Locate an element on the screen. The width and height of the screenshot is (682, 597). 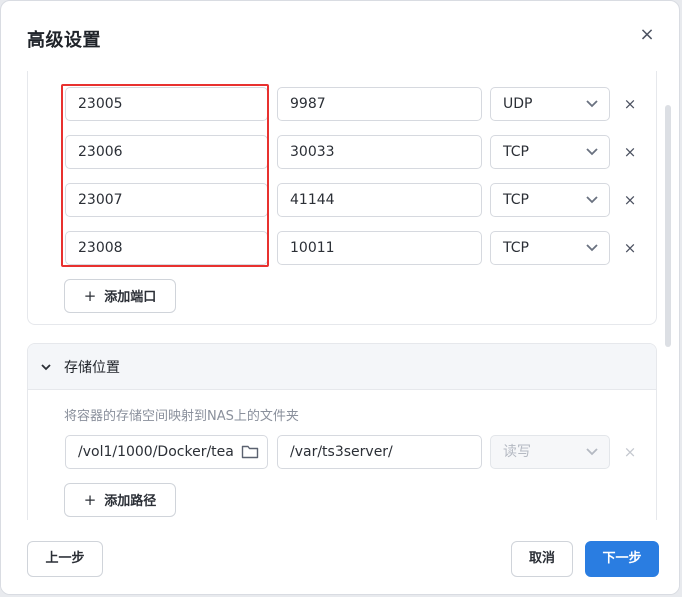
remove-path-icon: × is located at coordinates (630, 452).